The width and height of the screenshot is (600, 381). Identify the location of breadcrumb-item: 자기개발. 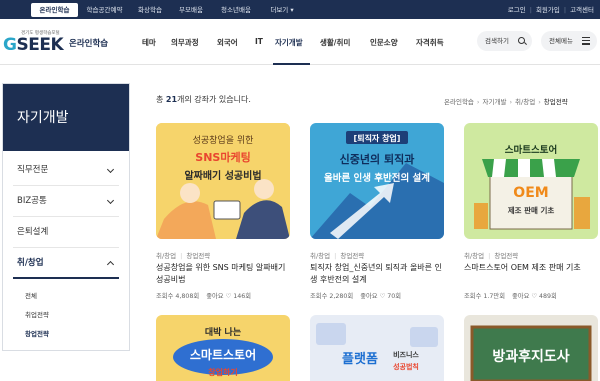
(495, 102).